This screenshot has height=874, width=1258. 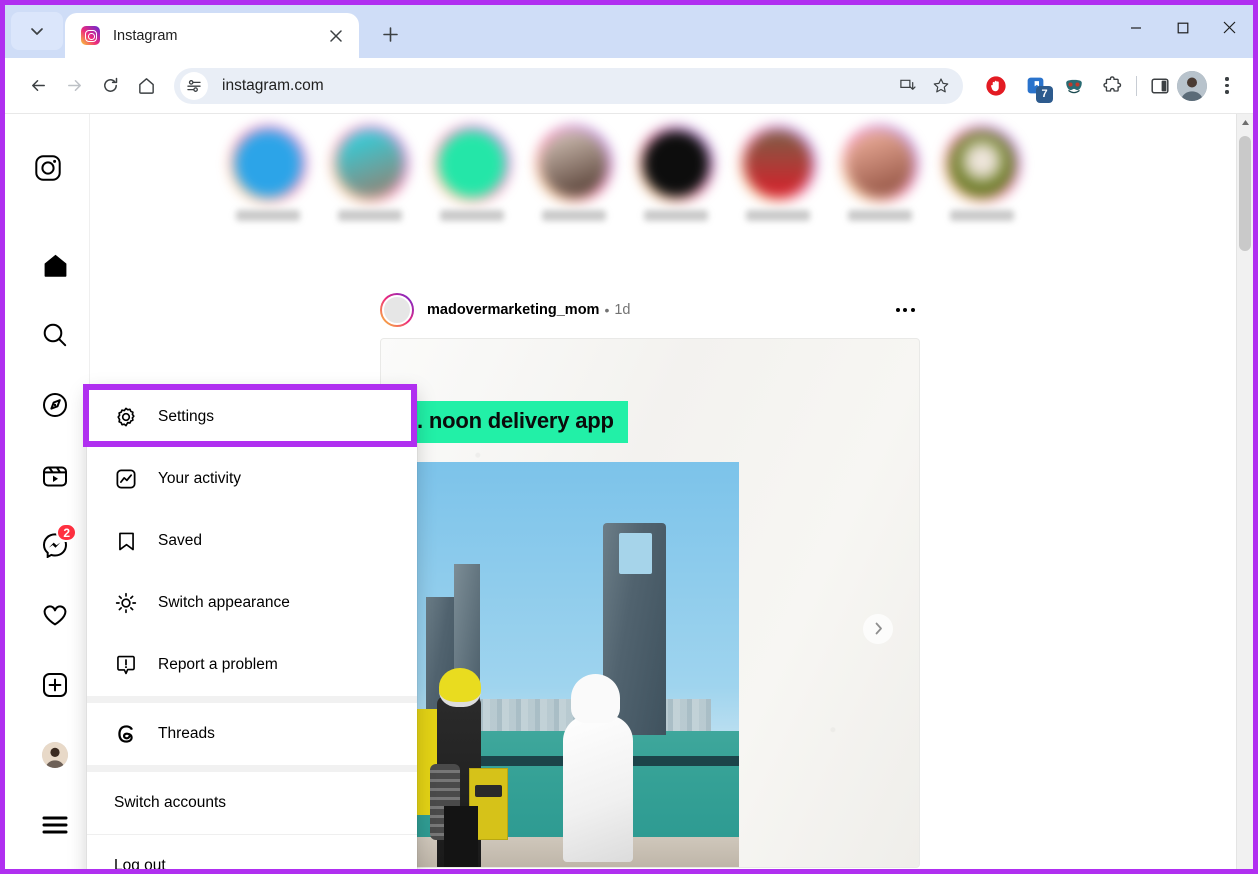 I want to click on post-banner: 2. noon delivery app, so click(x=509, y=422).